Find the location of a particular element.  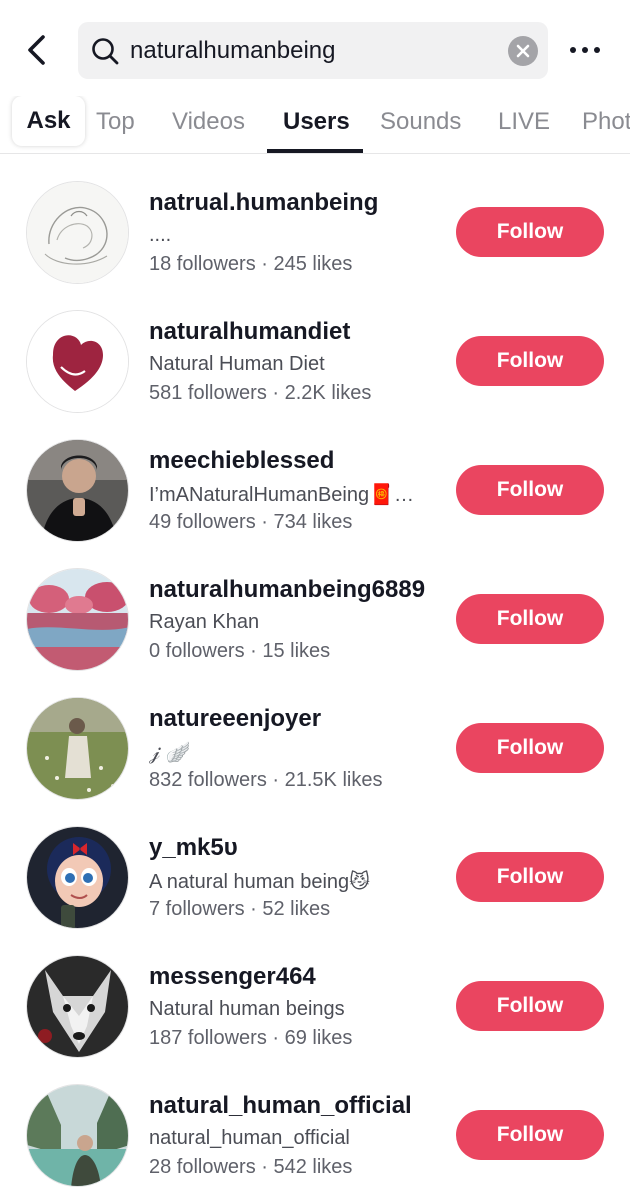

tab-live: LIVE is located at coordinates (524, 124).